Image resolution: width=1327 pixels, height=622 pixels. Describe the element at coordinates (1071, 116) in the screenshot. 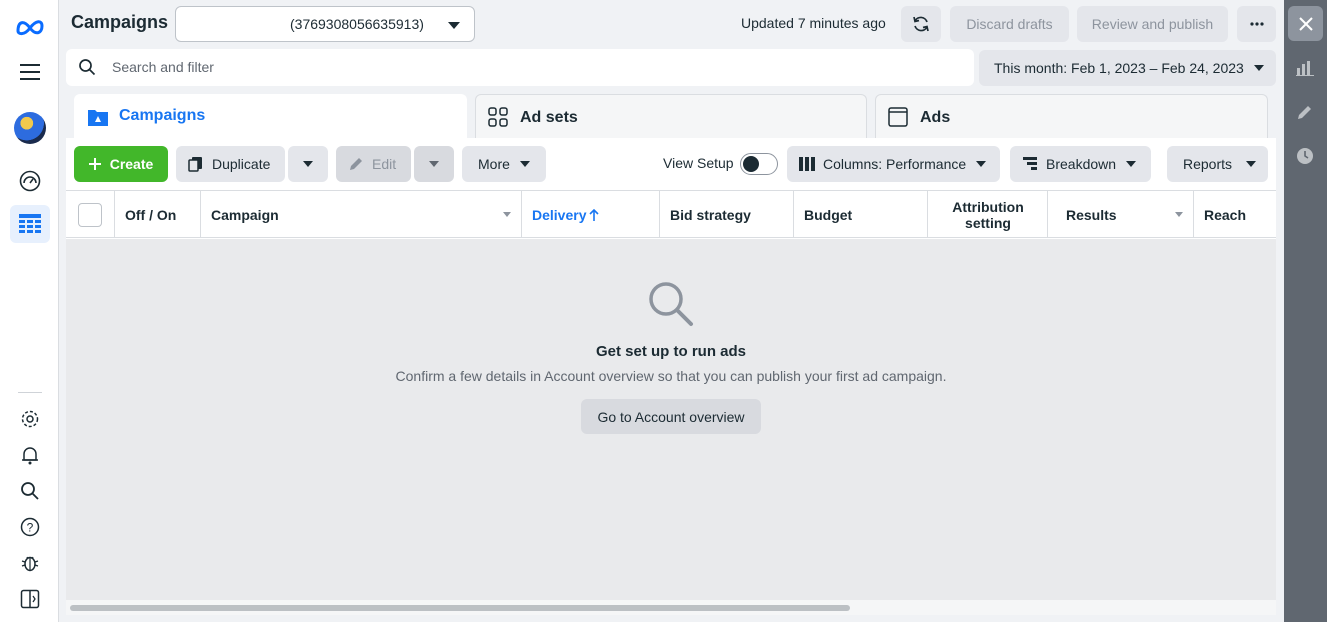

I see `tab-ads: Ads` at that location.